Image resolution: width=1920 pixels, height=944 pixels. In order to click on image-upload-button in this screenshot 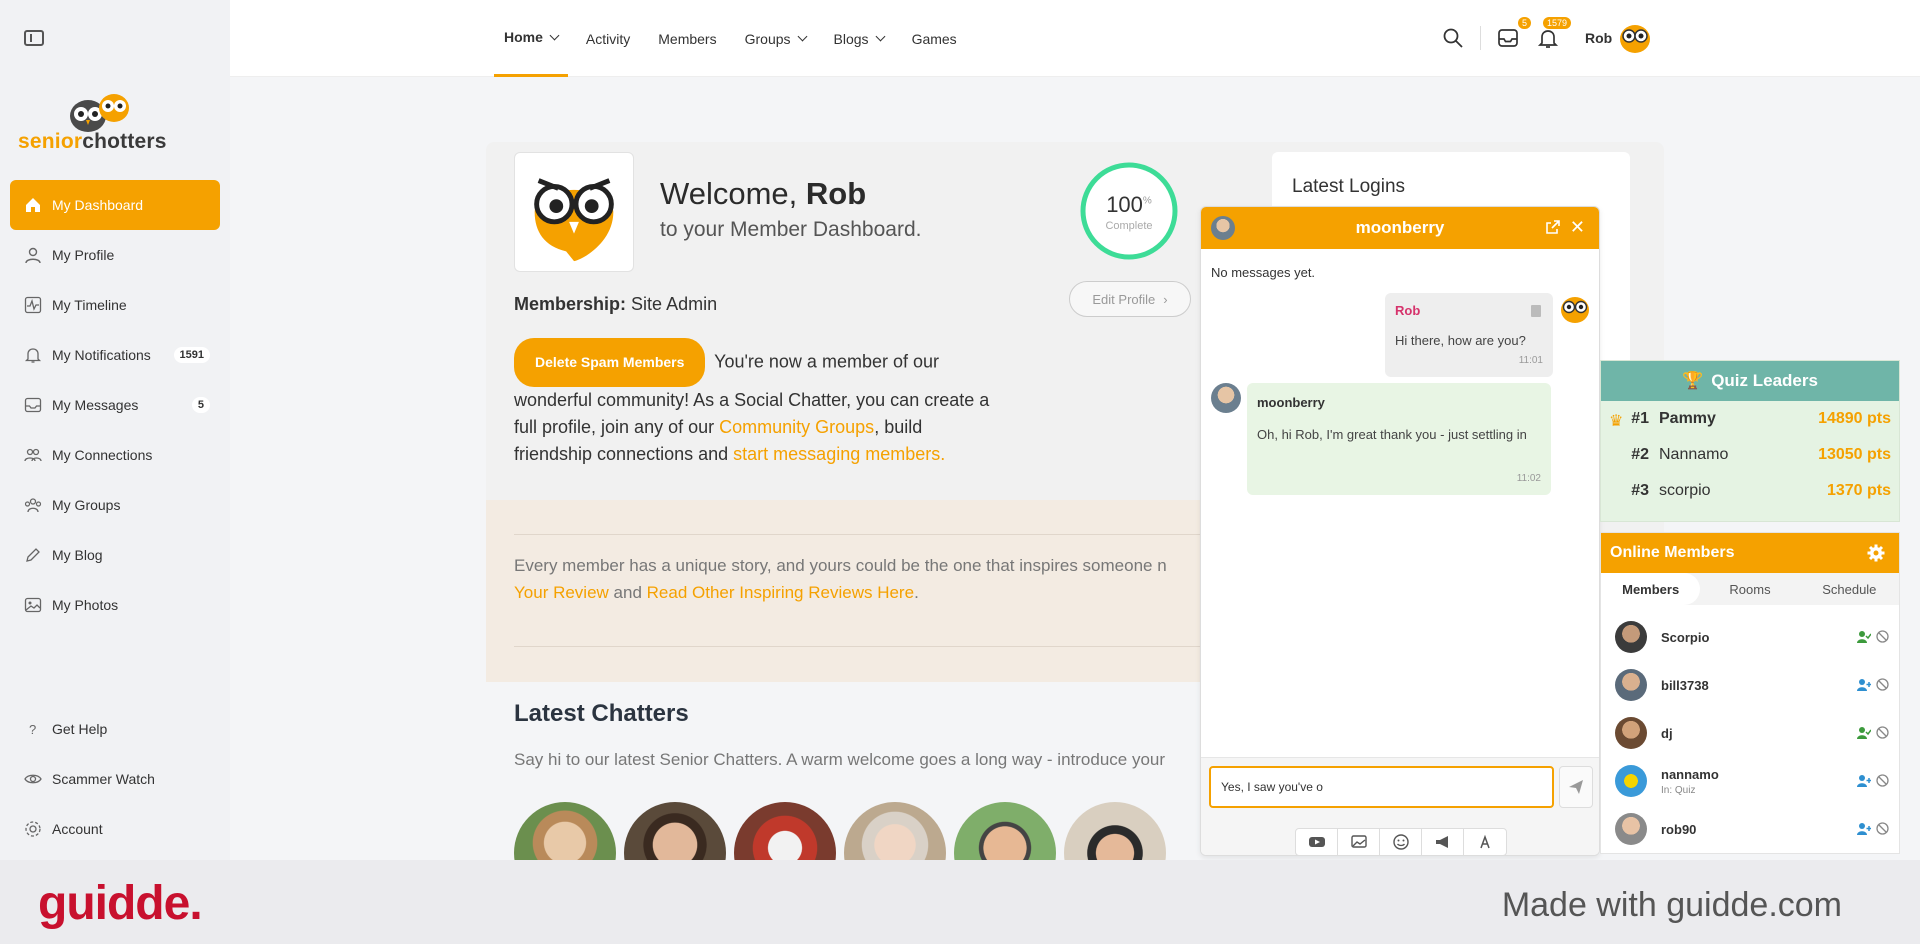, I will do `click(1359, 842)`.